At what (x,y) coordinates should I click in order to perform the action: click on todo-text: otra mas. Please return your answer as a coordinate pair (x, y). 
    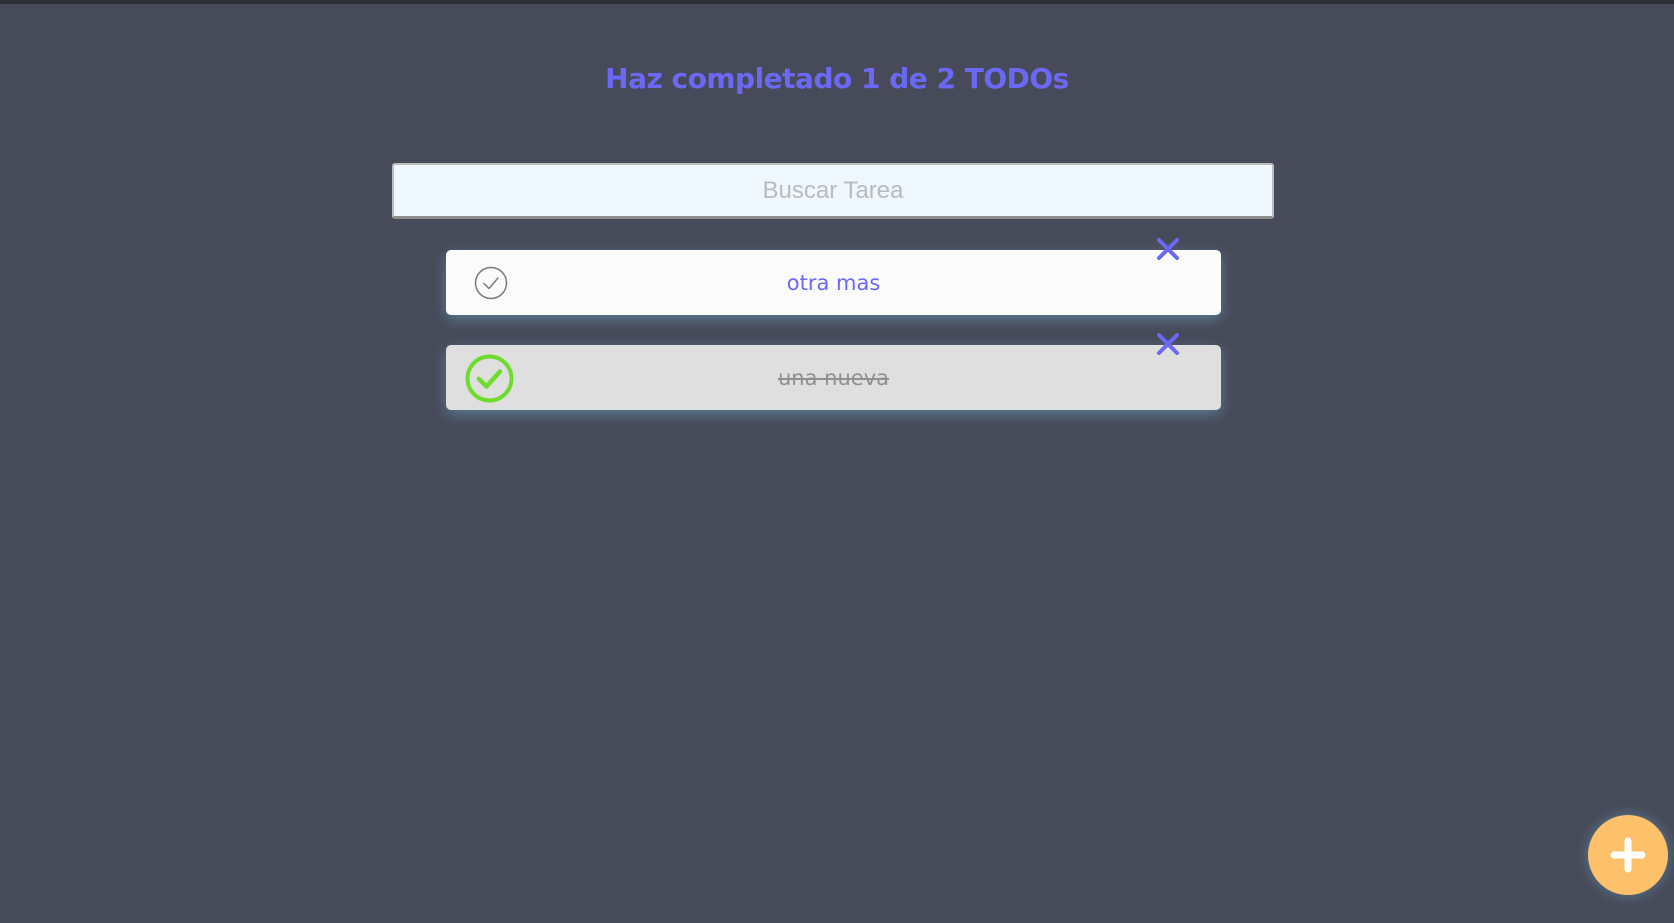
    Looking at the image, I should click on (833, 282).